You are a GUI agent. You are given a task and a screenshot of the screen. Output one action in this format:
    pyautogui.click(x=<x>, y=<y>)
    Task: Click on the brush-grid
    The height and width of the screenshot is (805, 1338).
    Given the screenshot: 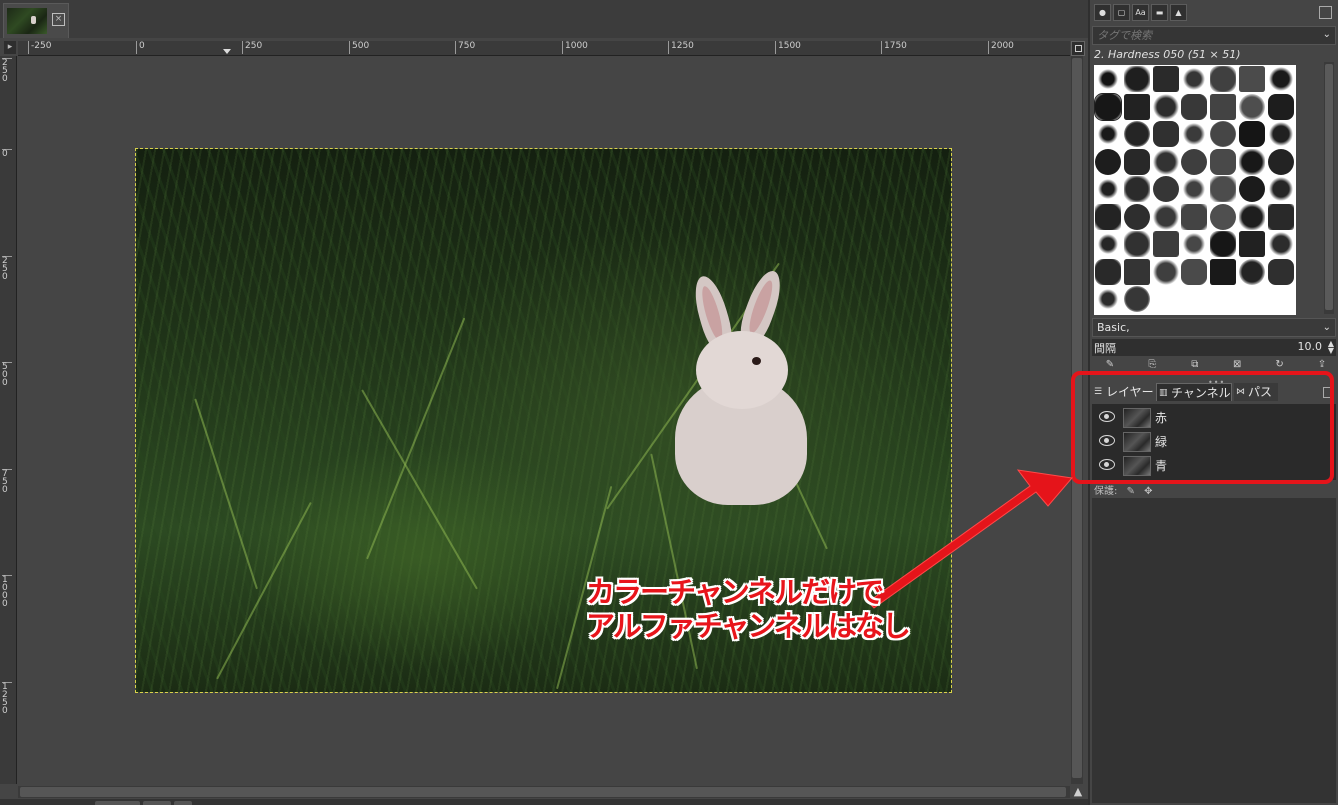 What is the action you would take?
    pyautogui.click(x=1195, y=190)
    